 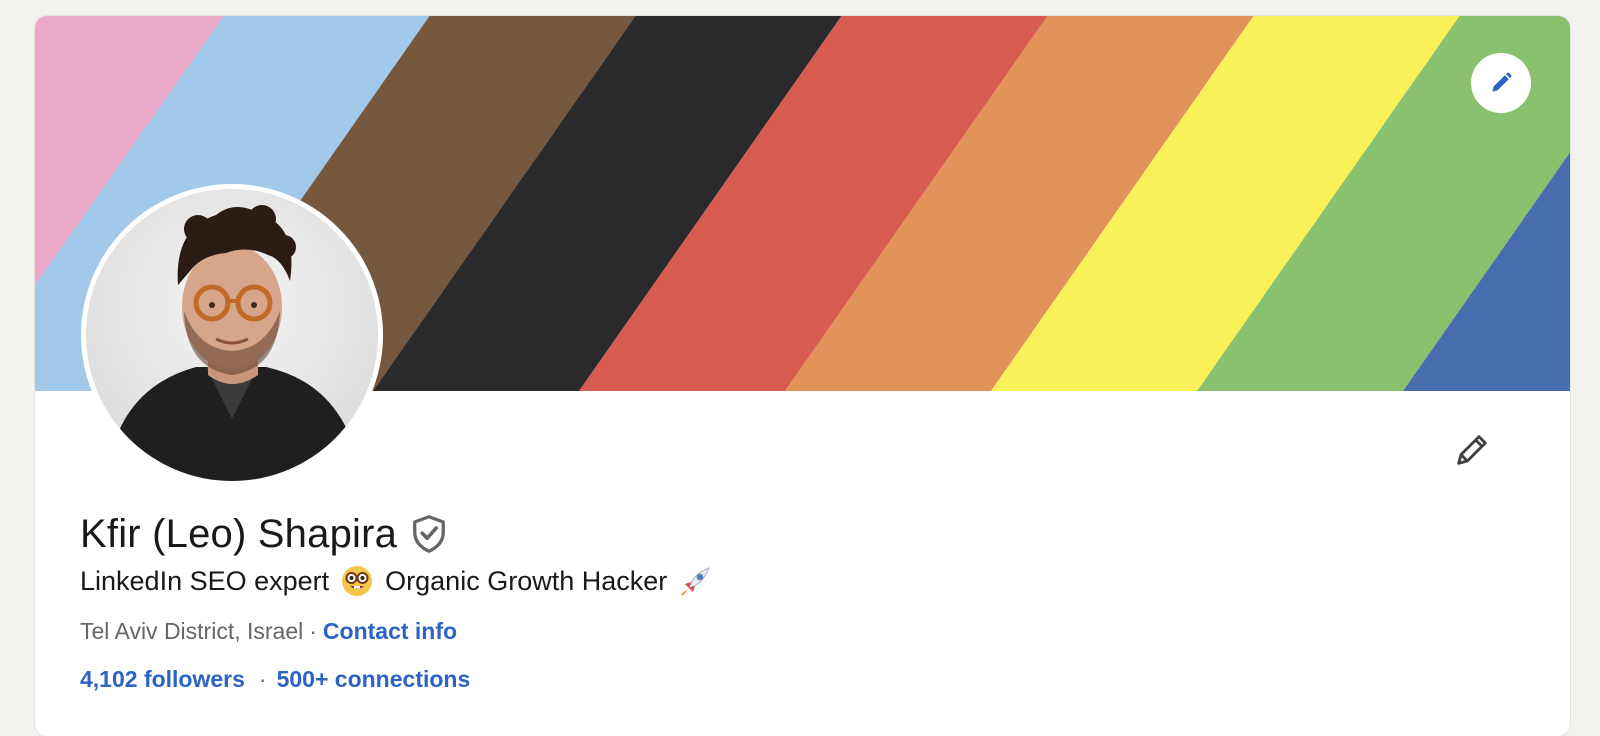 What do you see at coordinates (192, 631) in the screenshot?
I see `profile-location: Tel Aviv District, Israel` at bounding box center [192, 631].